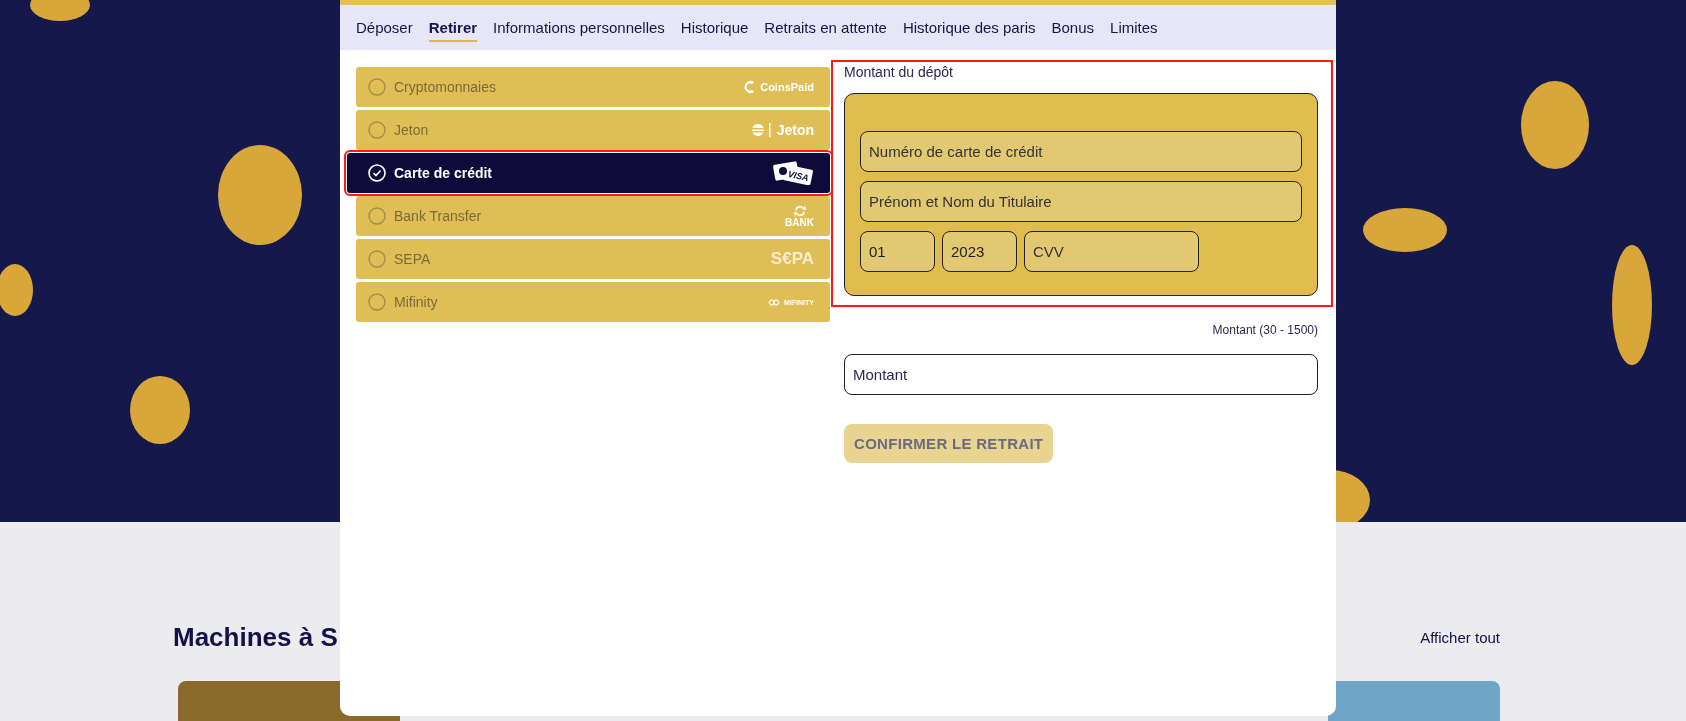  I want to click on logo-text: Jeton, so click(795, 130).